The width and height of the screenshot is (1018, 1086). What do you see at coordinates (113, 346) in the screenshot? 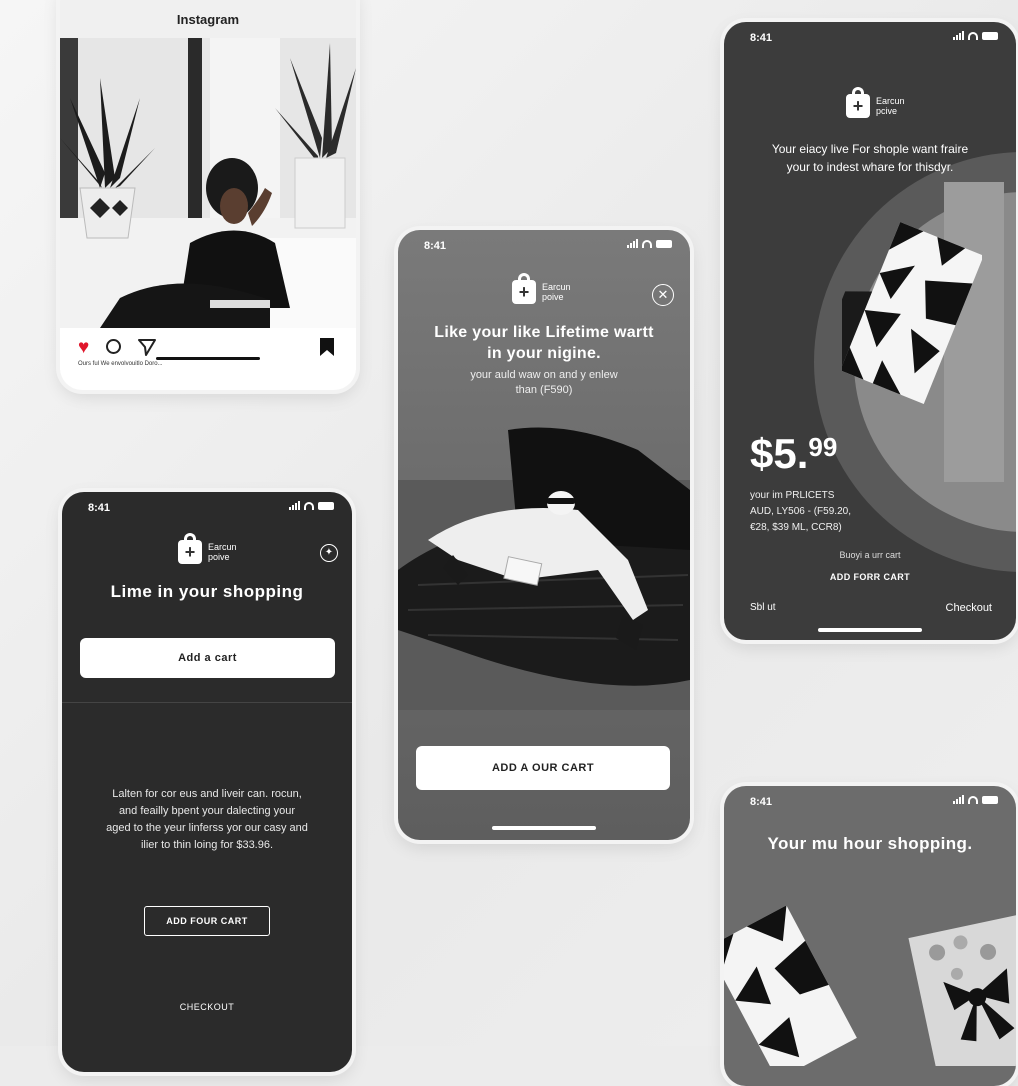
I see `comment-icon` at bounding box center [113, 346].